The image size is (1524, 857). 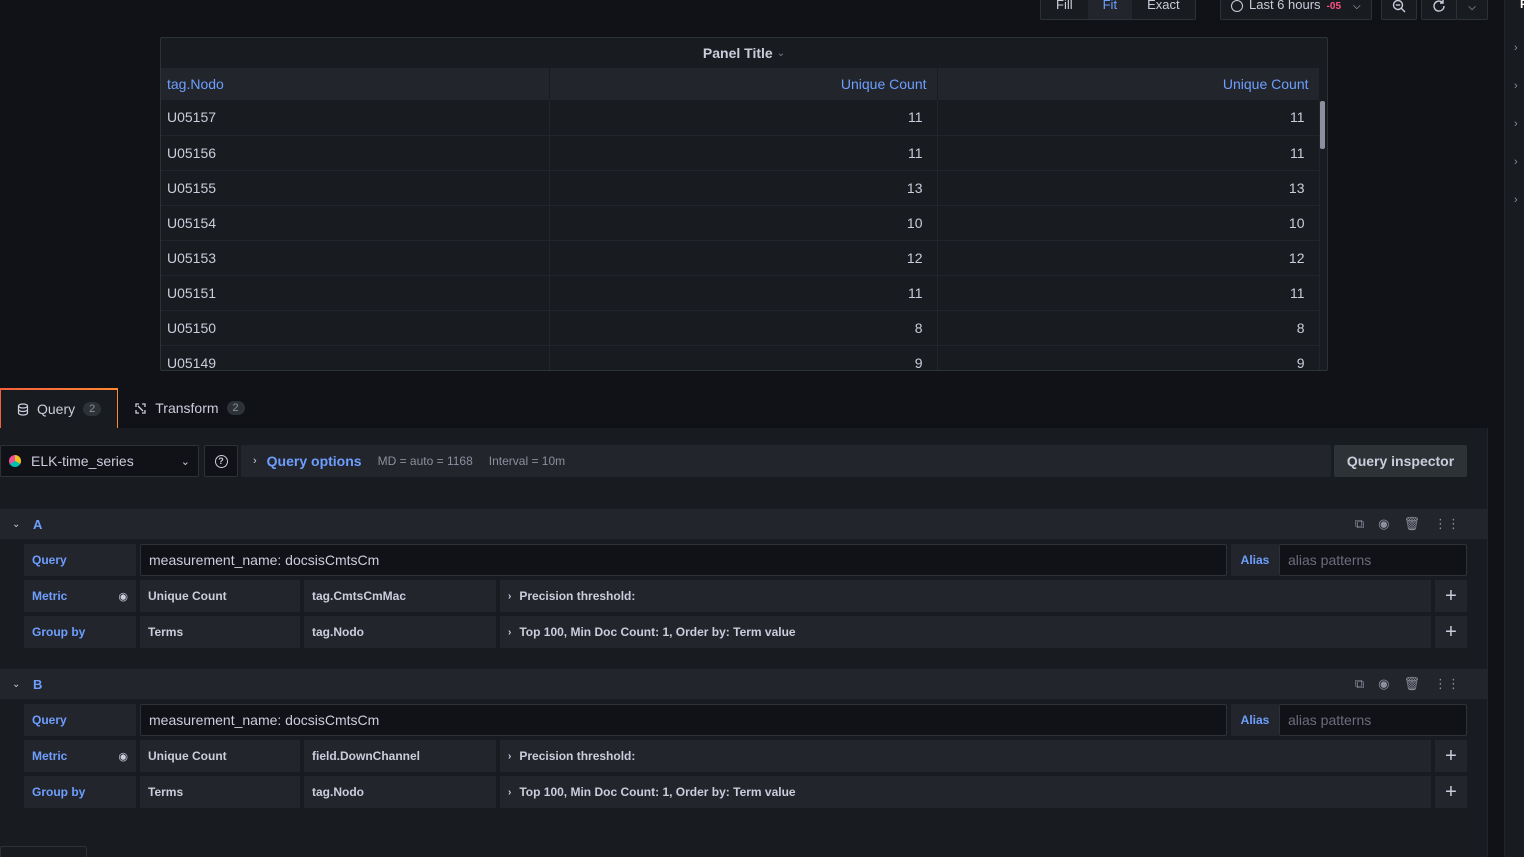 What do you see at coordinates (99, 461) in the screenshot?
I see `datasource-picker: ELK-time_series ⌄` at bounding box center [99, 461].